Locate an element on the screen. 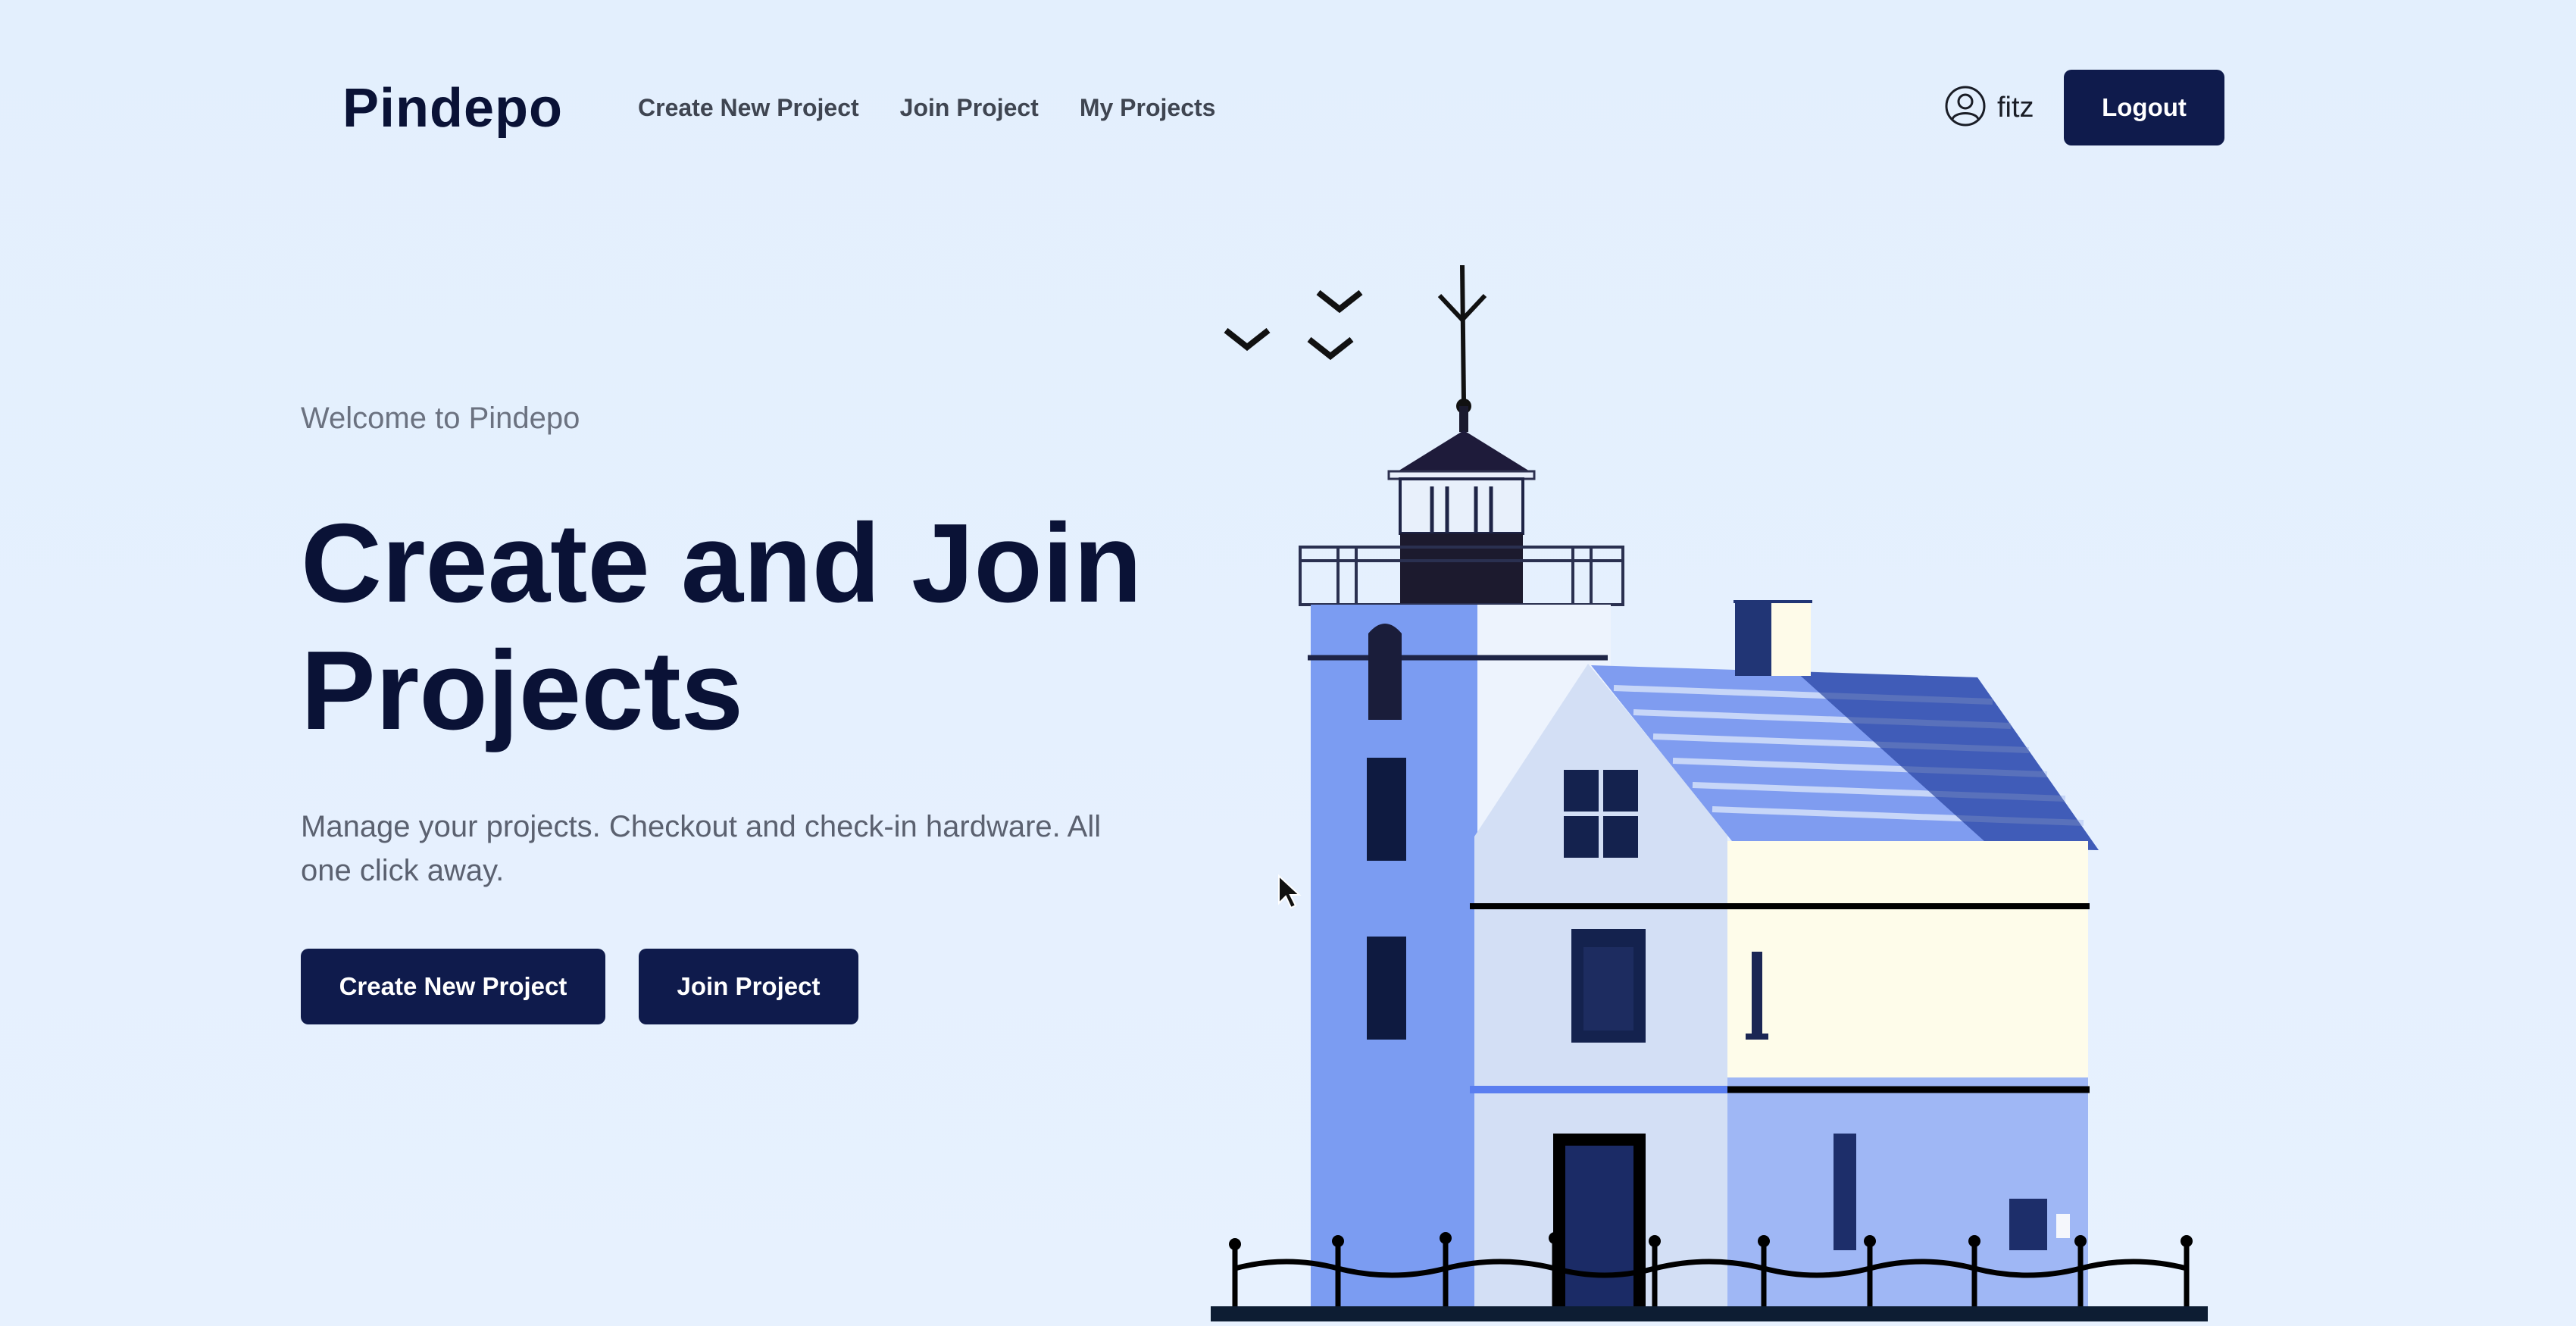  birds-icon is located at coordinates (1293, 325).